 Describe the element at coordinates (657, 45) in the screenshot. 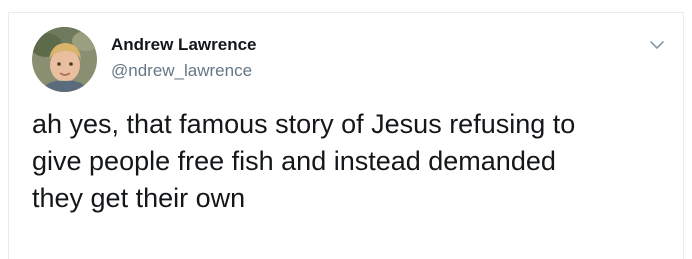

I see `chevron-down-icon` at that location.